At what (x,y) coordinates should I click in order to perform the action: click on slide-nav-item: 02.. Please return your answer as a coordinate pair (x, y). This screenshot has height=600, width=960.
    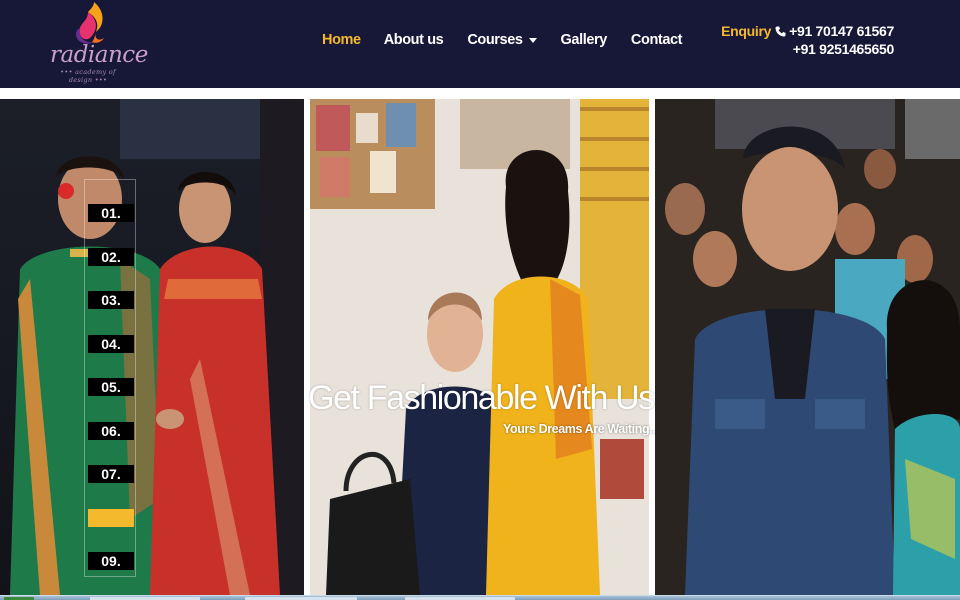
    Looking at the image, I should click on (111, 257).